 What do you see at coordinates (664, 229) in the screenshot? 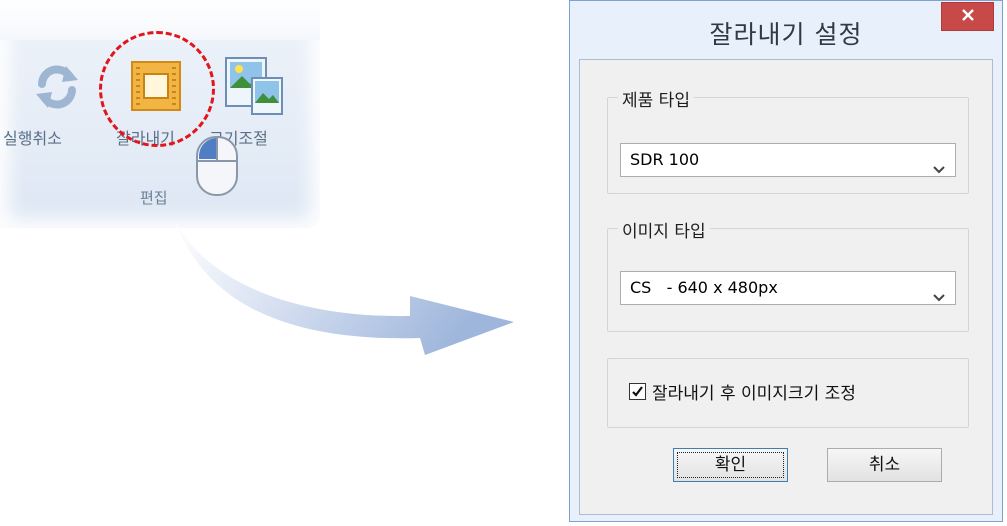
I see `image-type-legend: 이미지 타입` at bounding box center [664, 229].